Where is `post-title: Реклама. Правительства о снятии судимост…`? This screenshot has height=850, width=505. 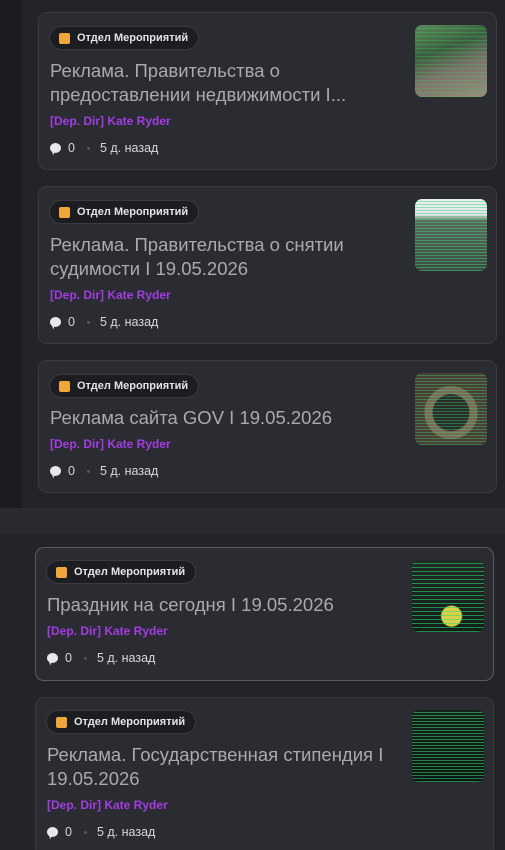 post-title: Реклама. Правительства о снятии судимост… is located at coordinates (220, 257).